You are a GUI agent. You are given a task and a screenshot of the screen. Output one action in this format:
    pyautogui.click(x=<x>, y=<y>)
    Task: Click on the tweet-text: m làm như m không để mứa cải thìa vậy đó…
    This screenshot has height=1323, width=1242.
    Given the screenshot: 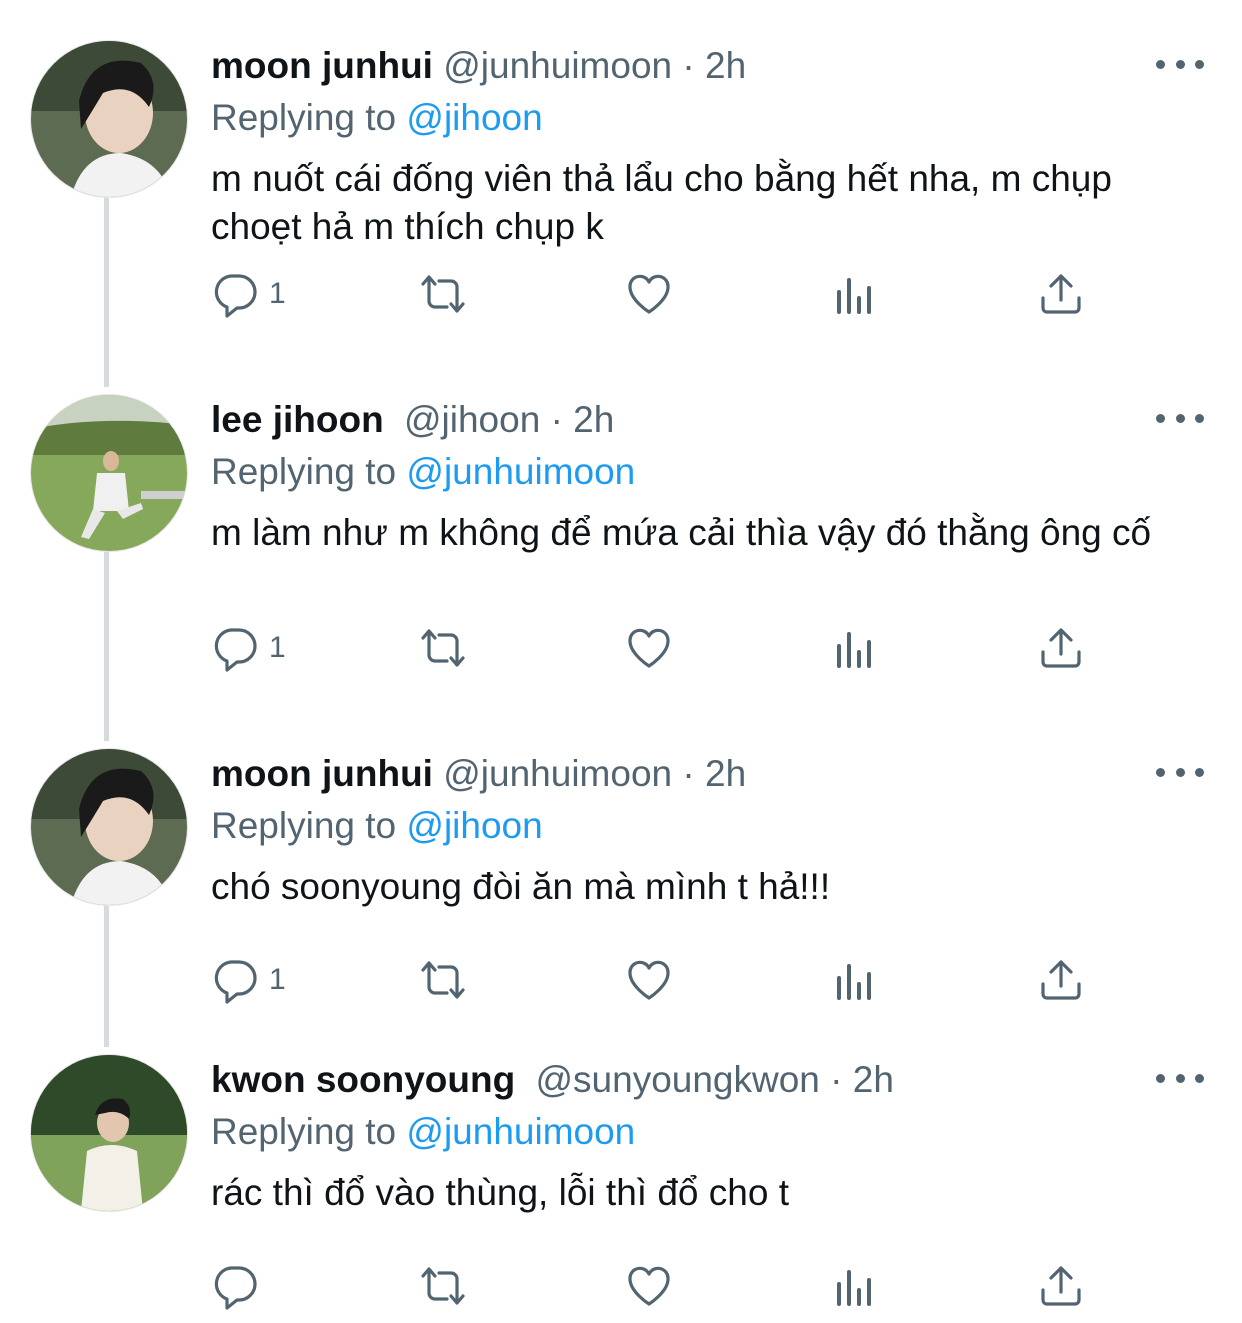 What is the action you would take?
    pyautogui.click(x=681, y=532)
    